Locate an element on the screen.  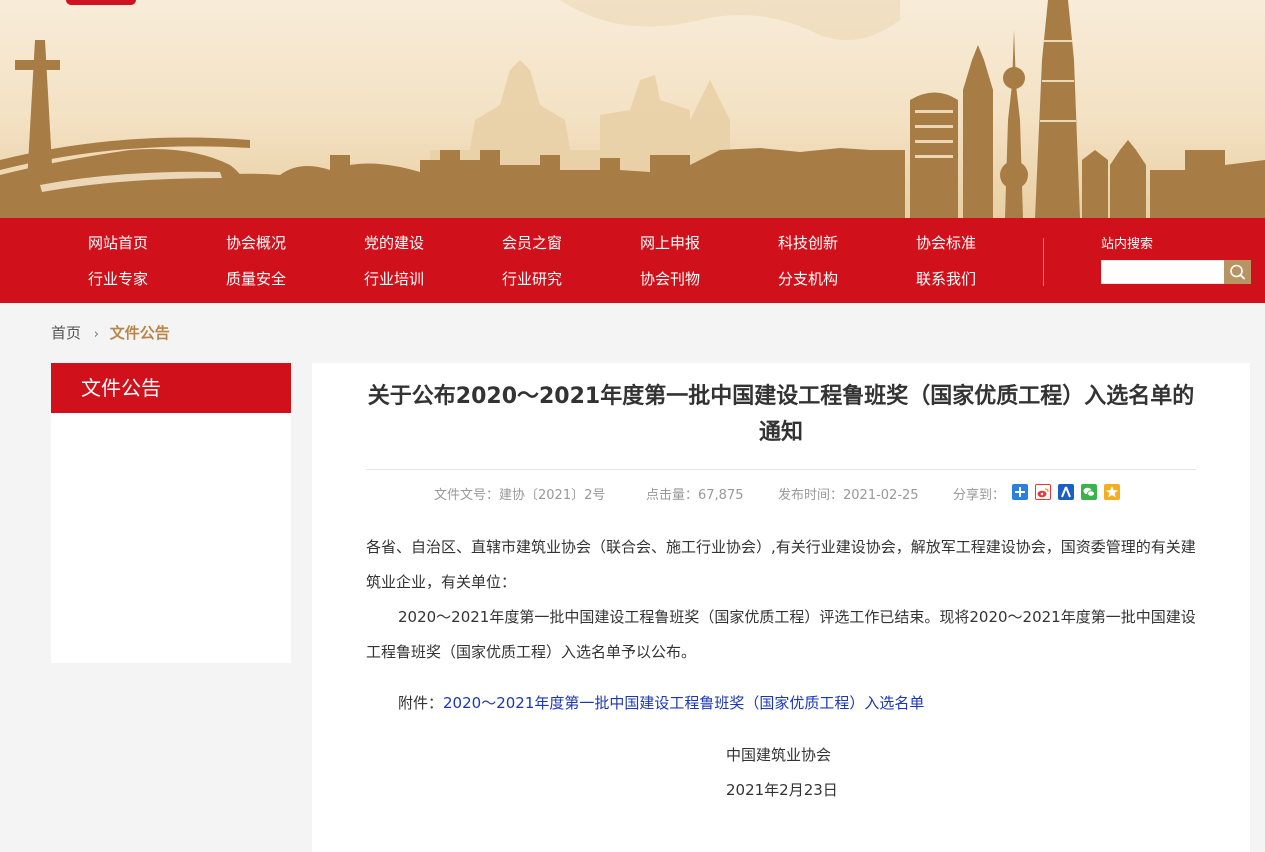
share-more-icon is located at coordinates (1020, 492).